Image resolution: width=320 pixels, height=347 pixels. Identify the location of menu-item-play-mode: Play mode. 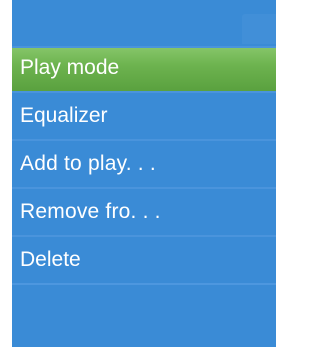
(144, 68).